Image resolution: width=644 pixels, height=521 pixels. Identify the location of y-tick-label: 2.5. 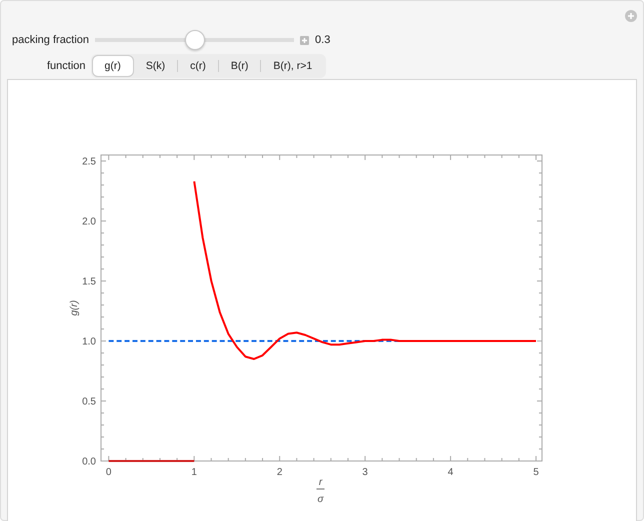
(89, 162).